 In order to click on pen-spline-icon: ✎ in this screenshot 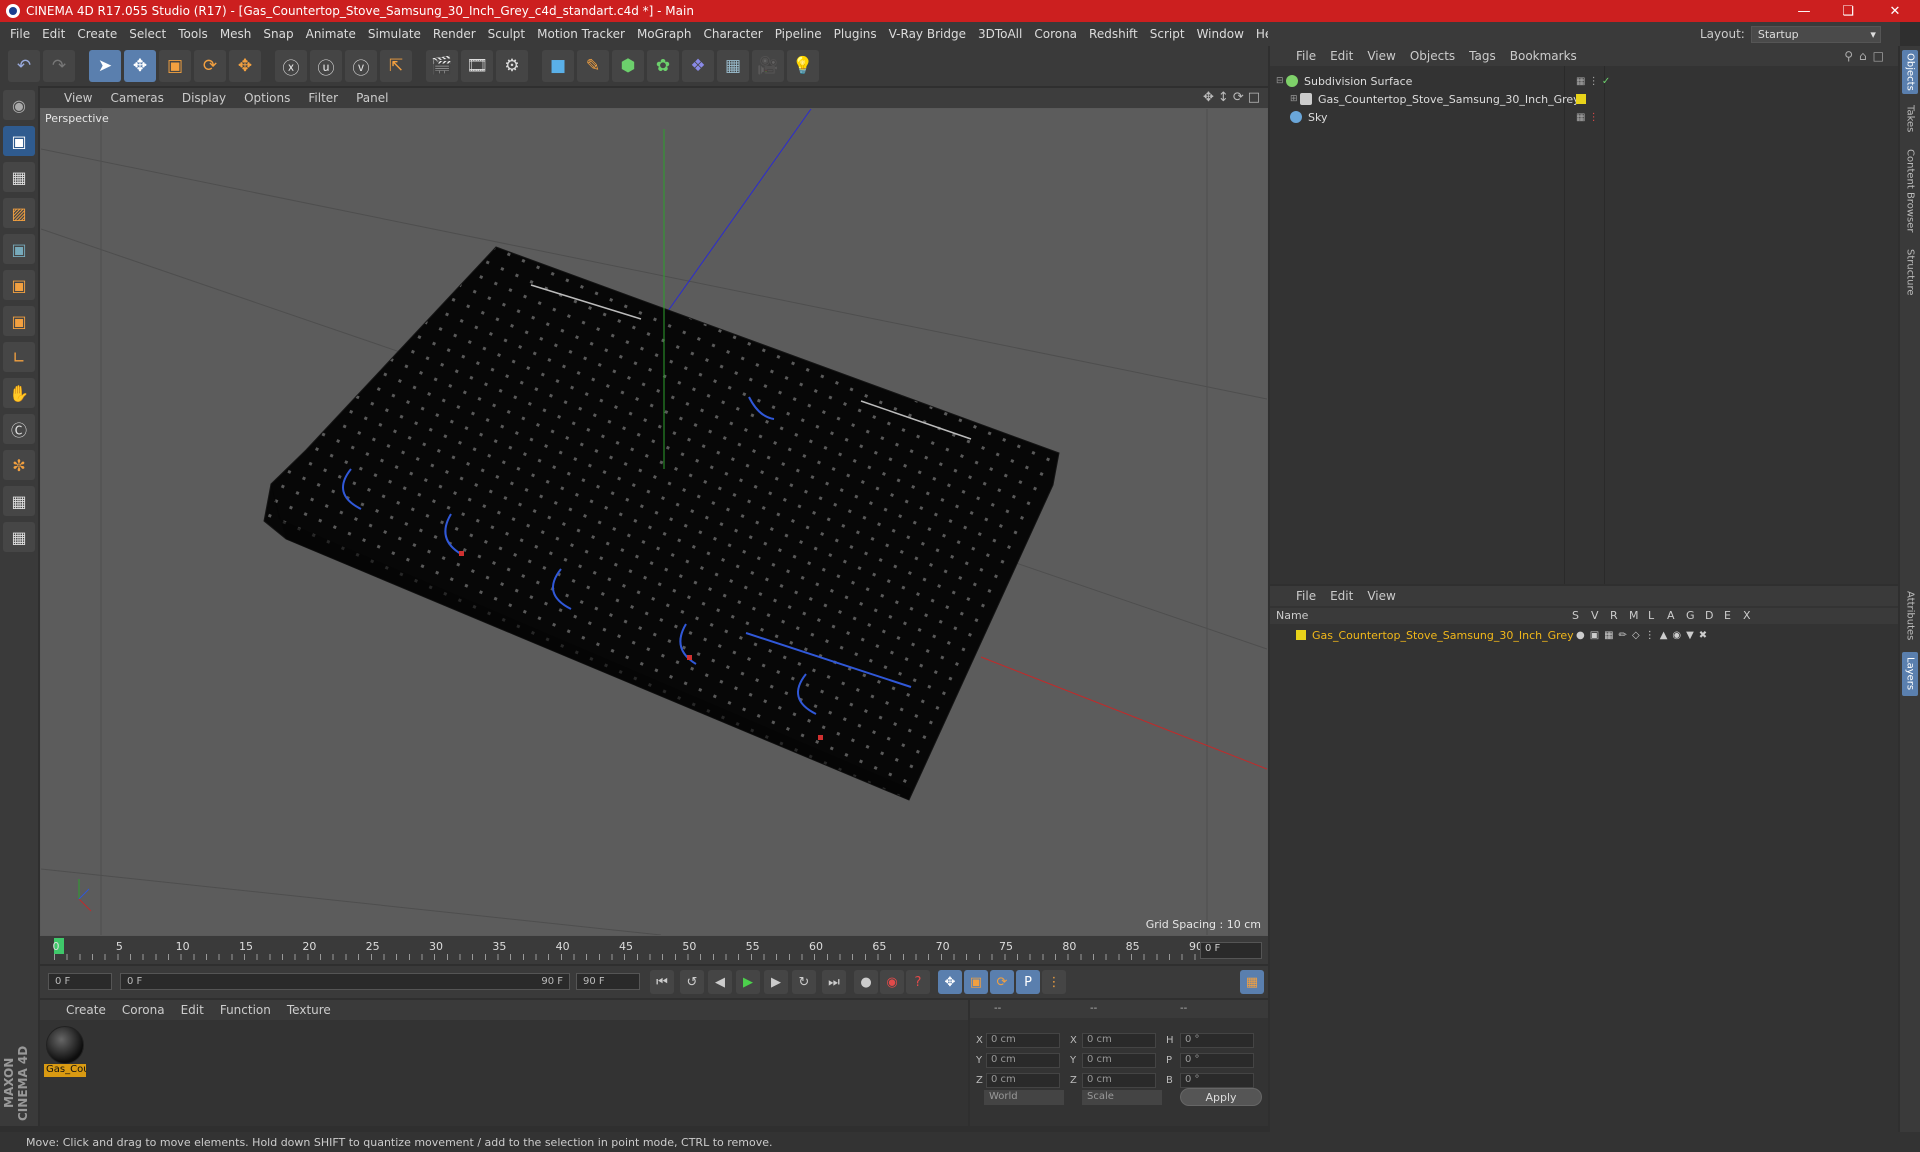, I will do `click(593, 66)`.